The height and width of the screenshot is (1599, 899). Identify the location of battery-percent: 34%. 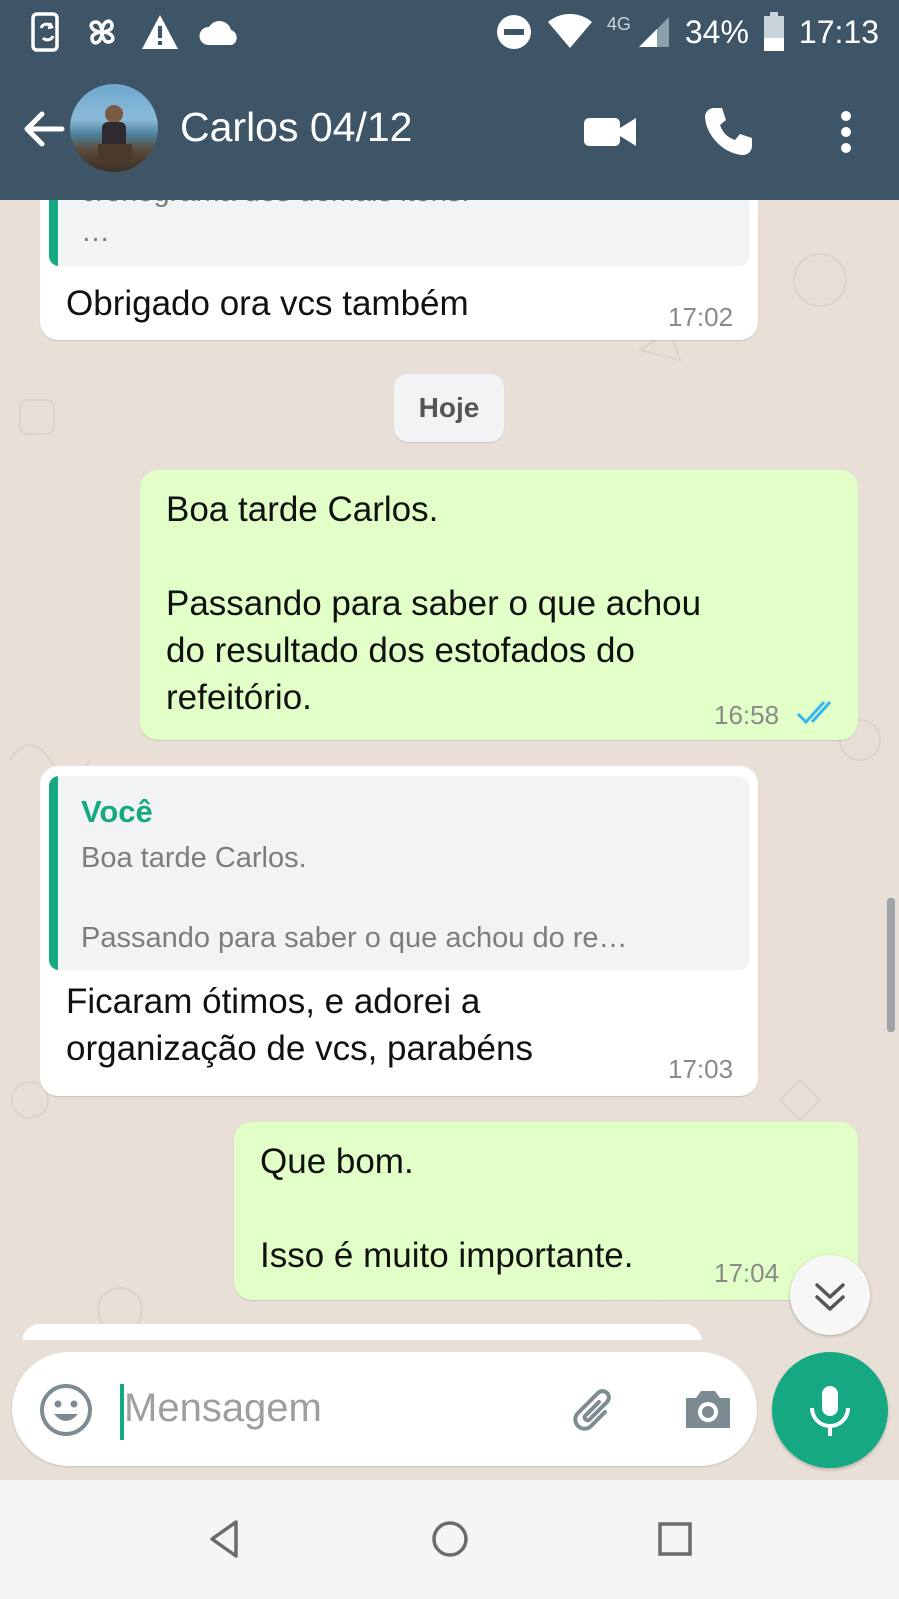
(716, 31).